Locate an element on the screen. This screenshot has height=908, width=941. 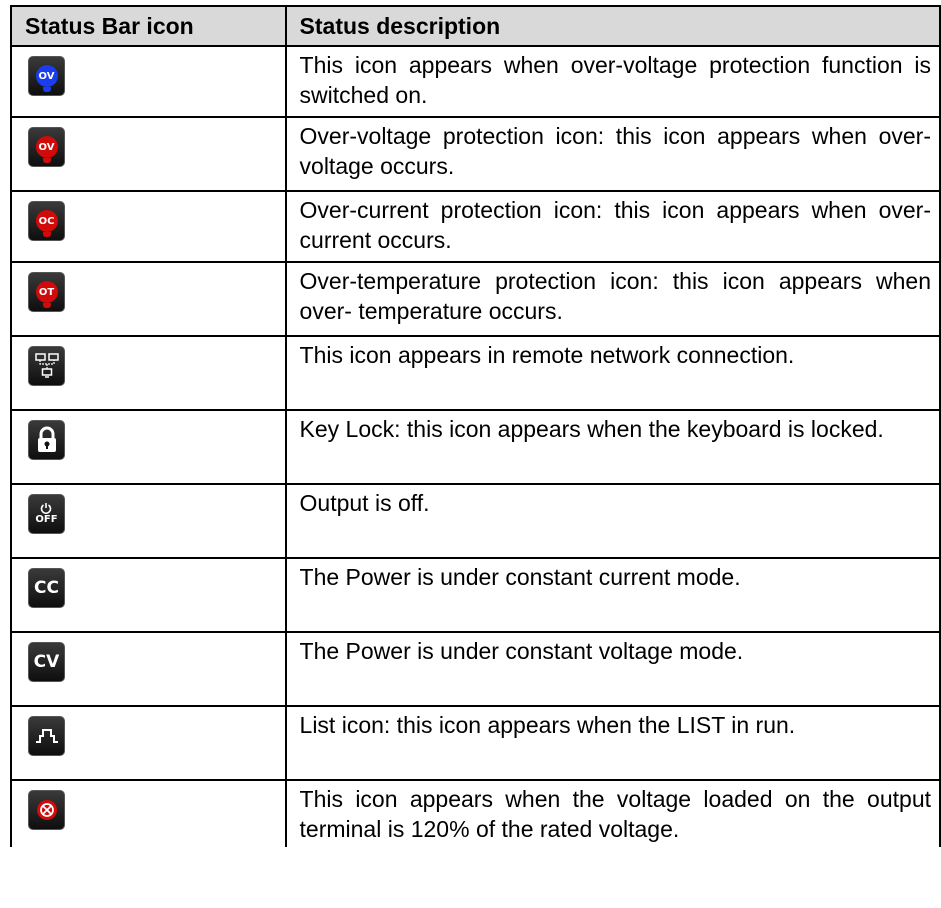
lock-icon is located at coordinates (46, 440).